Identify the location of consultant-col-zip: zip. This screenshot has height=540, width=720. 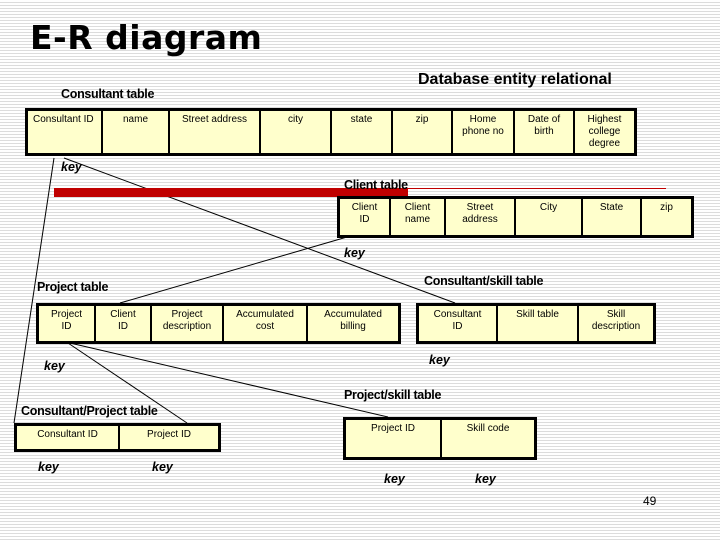
(423, 132).